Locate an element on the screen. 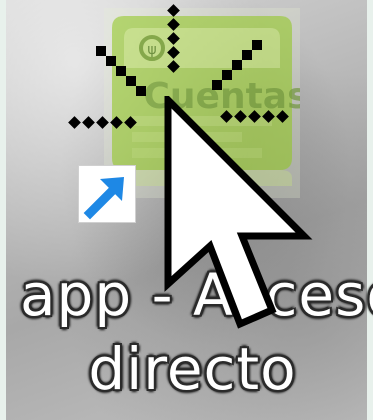  frame-edge-left is located at coordinates (3, 210).